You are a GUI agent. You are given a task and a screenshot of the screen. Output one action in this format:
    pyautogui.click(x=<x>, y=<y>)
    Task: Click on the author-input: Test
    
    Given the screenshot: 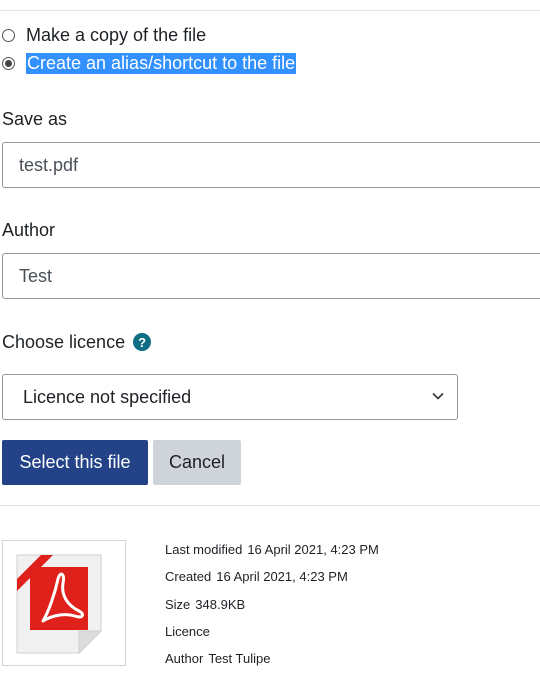 What is the action you would take?
    pyautogui.click(x=271, y=276)
    